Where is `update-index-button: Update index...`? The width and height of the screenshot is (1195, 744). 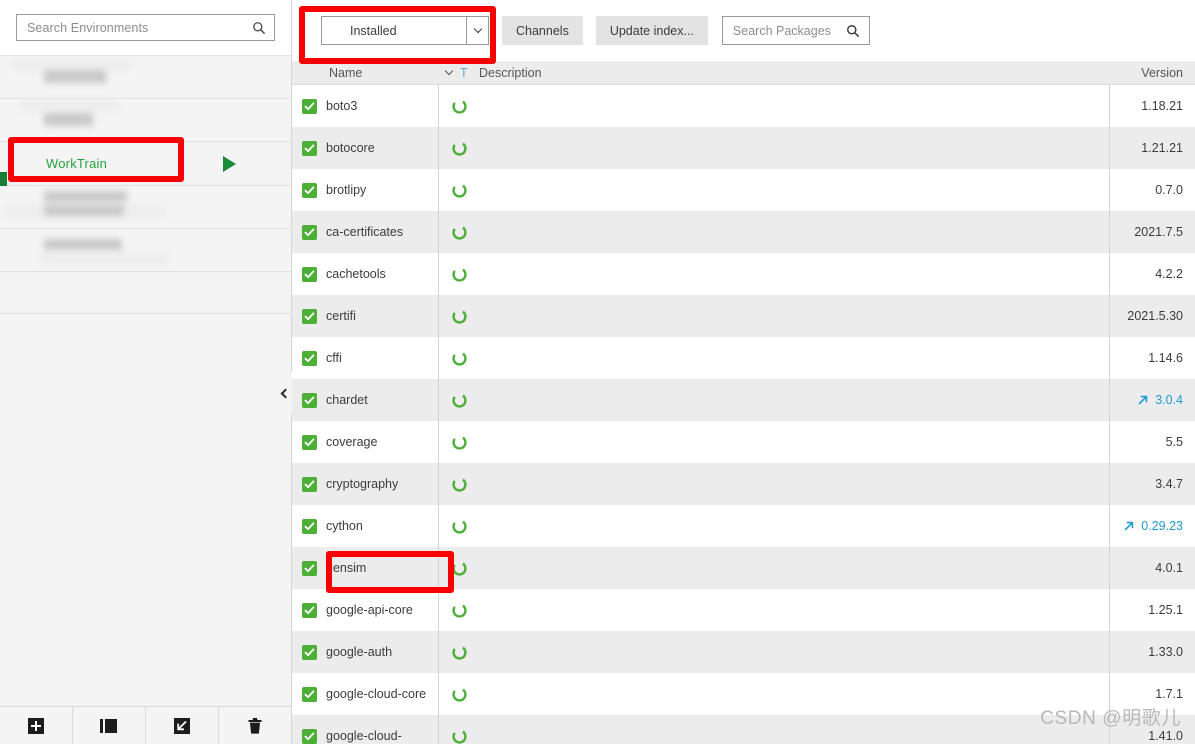 update-index-button: Update index... is located at coordinates (651, 30).